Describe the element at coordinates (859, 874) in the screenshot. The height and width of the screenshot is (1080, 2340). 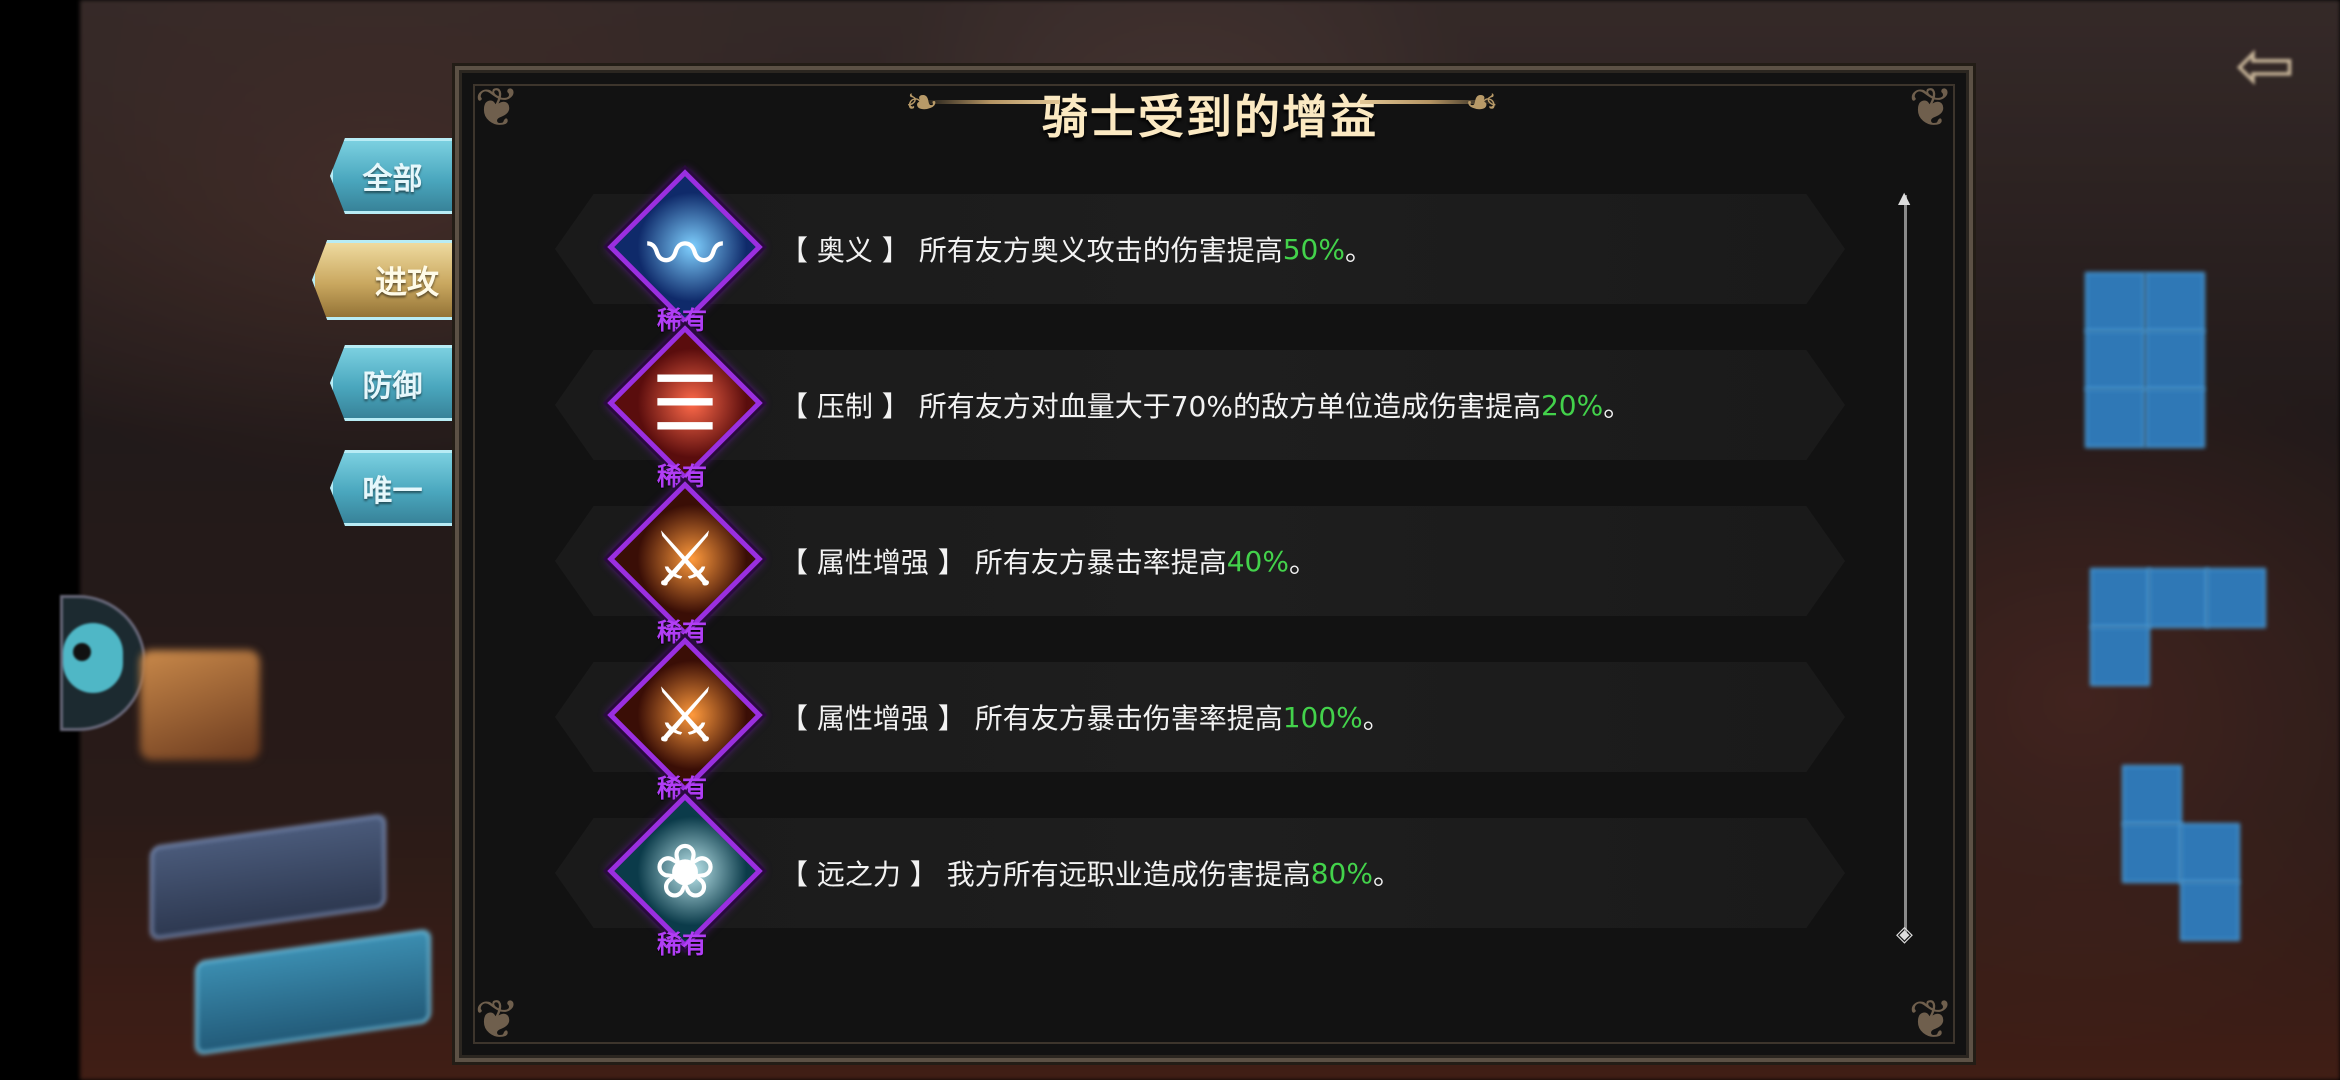
I see `buff-tag: 【 远之力 】` at that location.